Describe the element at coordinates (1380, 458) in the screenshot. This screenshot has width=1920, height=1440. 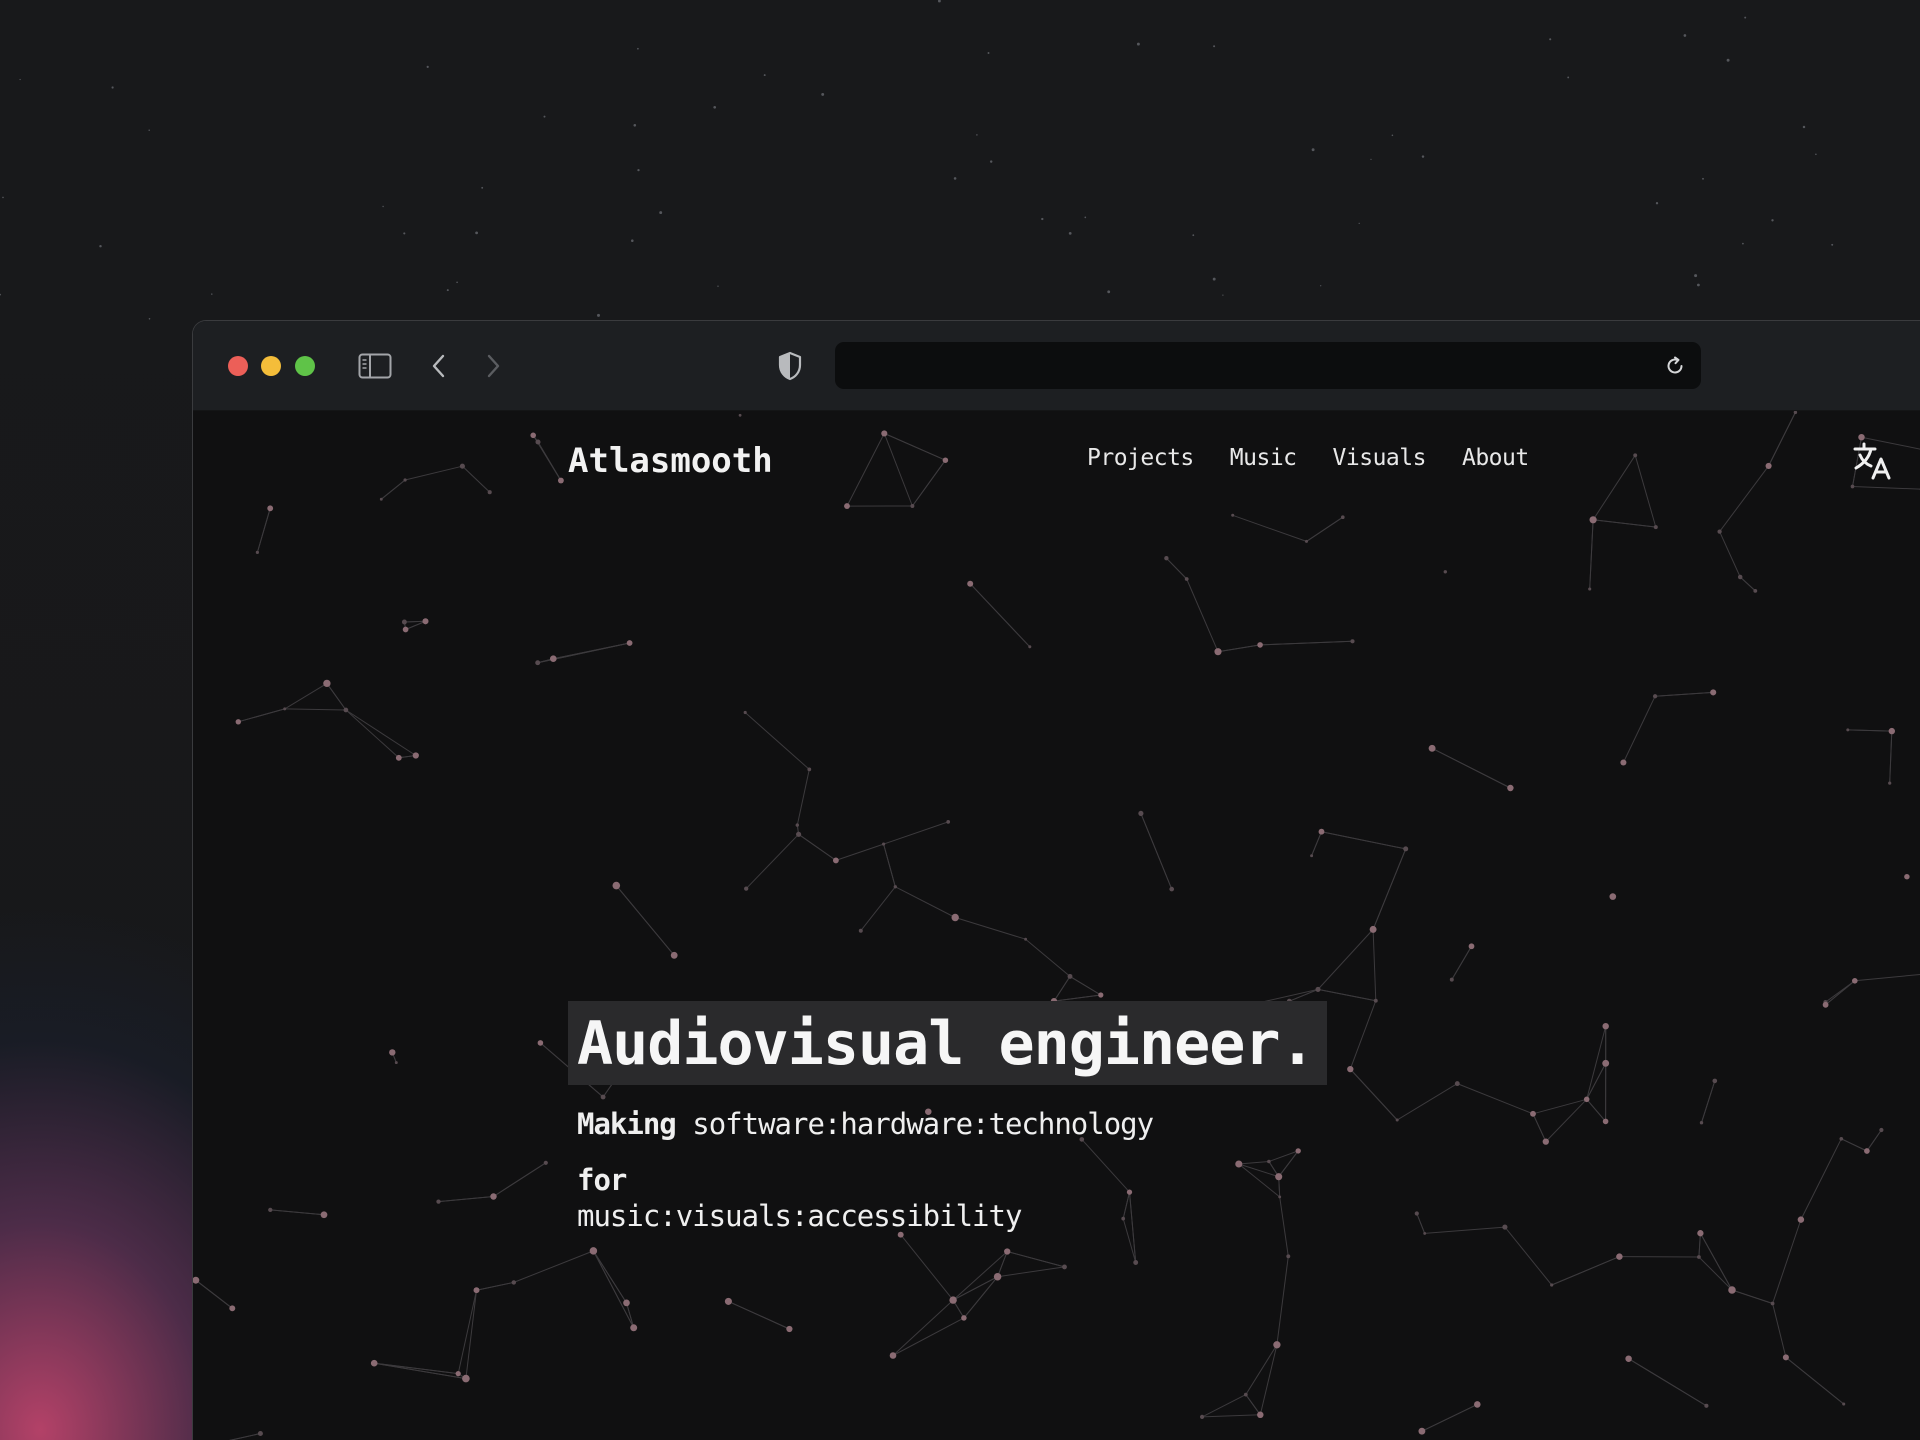
I see `nav-visuals: Visuals` at that location.